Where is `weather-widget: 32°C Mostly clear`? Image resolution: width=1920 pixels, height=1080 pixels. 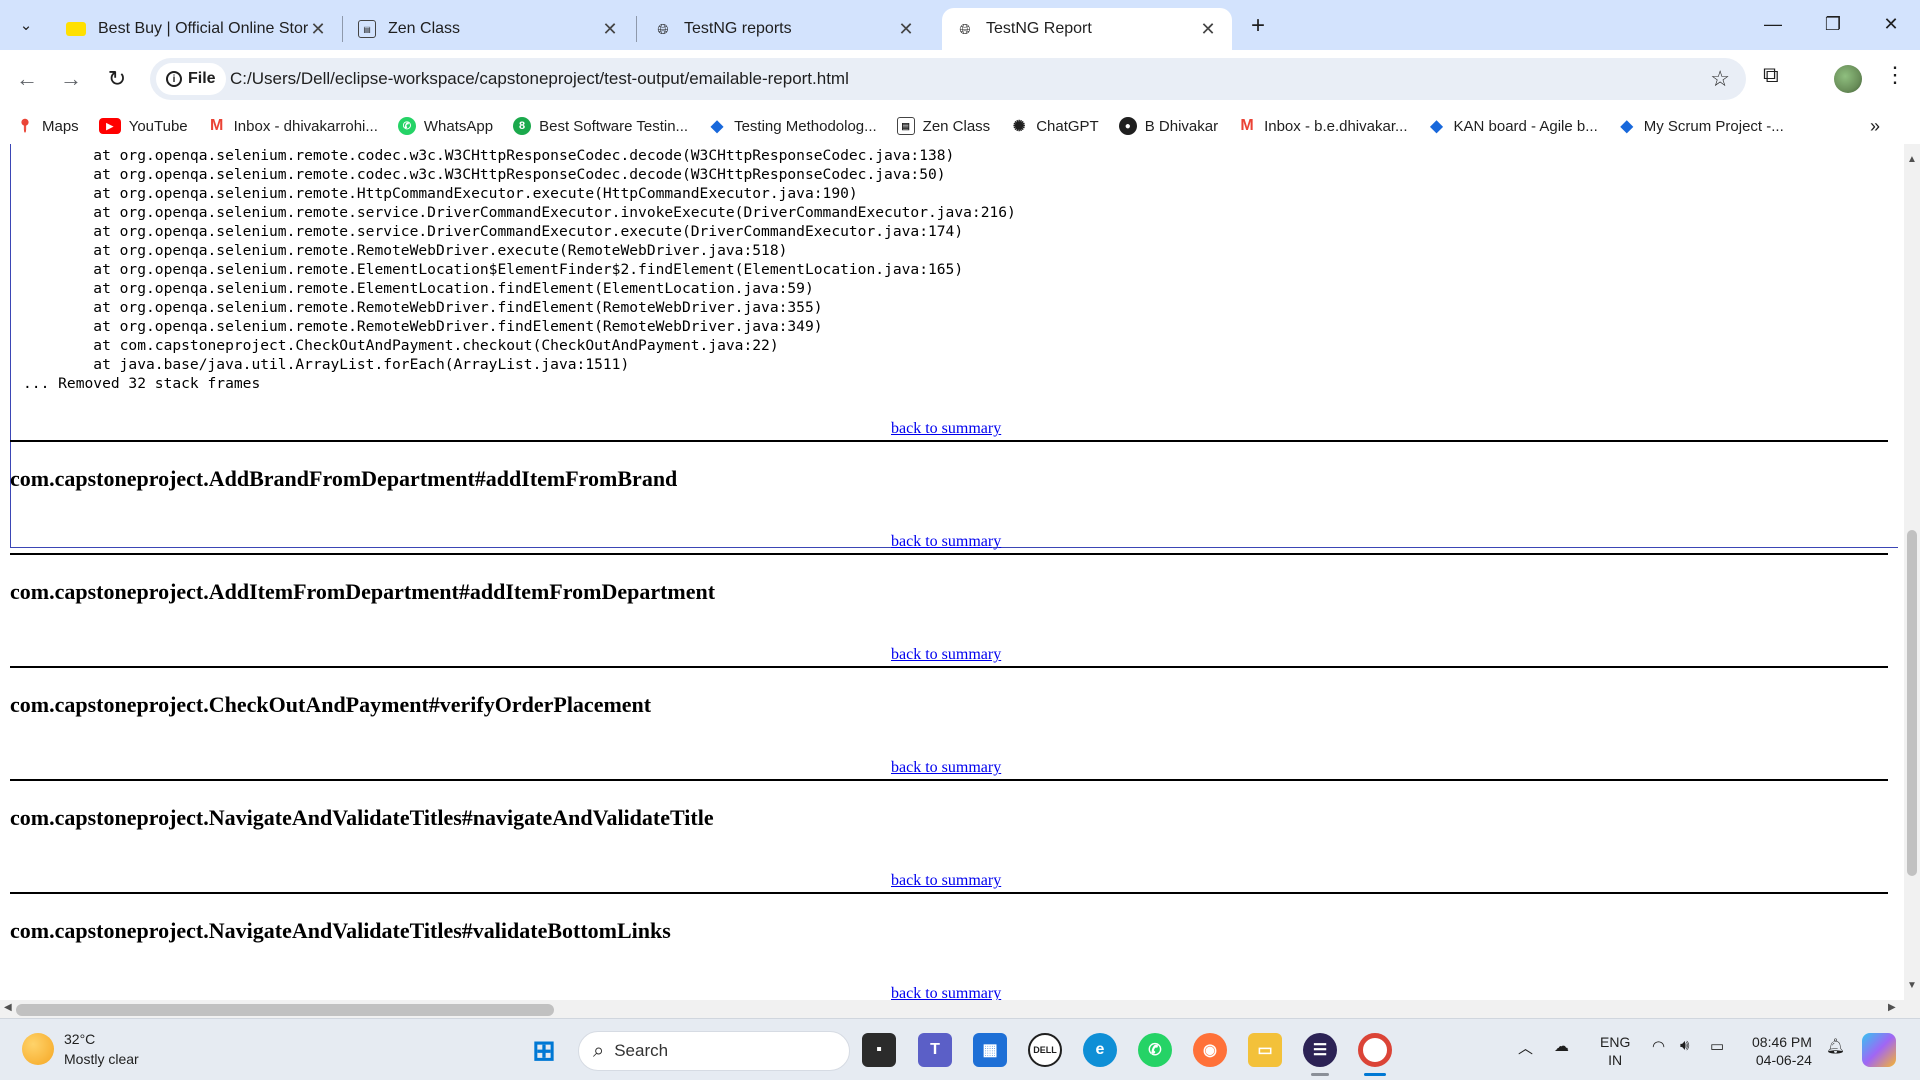 weather-widget: 32°C Mostly clear is located at coordinates (80, 1049).